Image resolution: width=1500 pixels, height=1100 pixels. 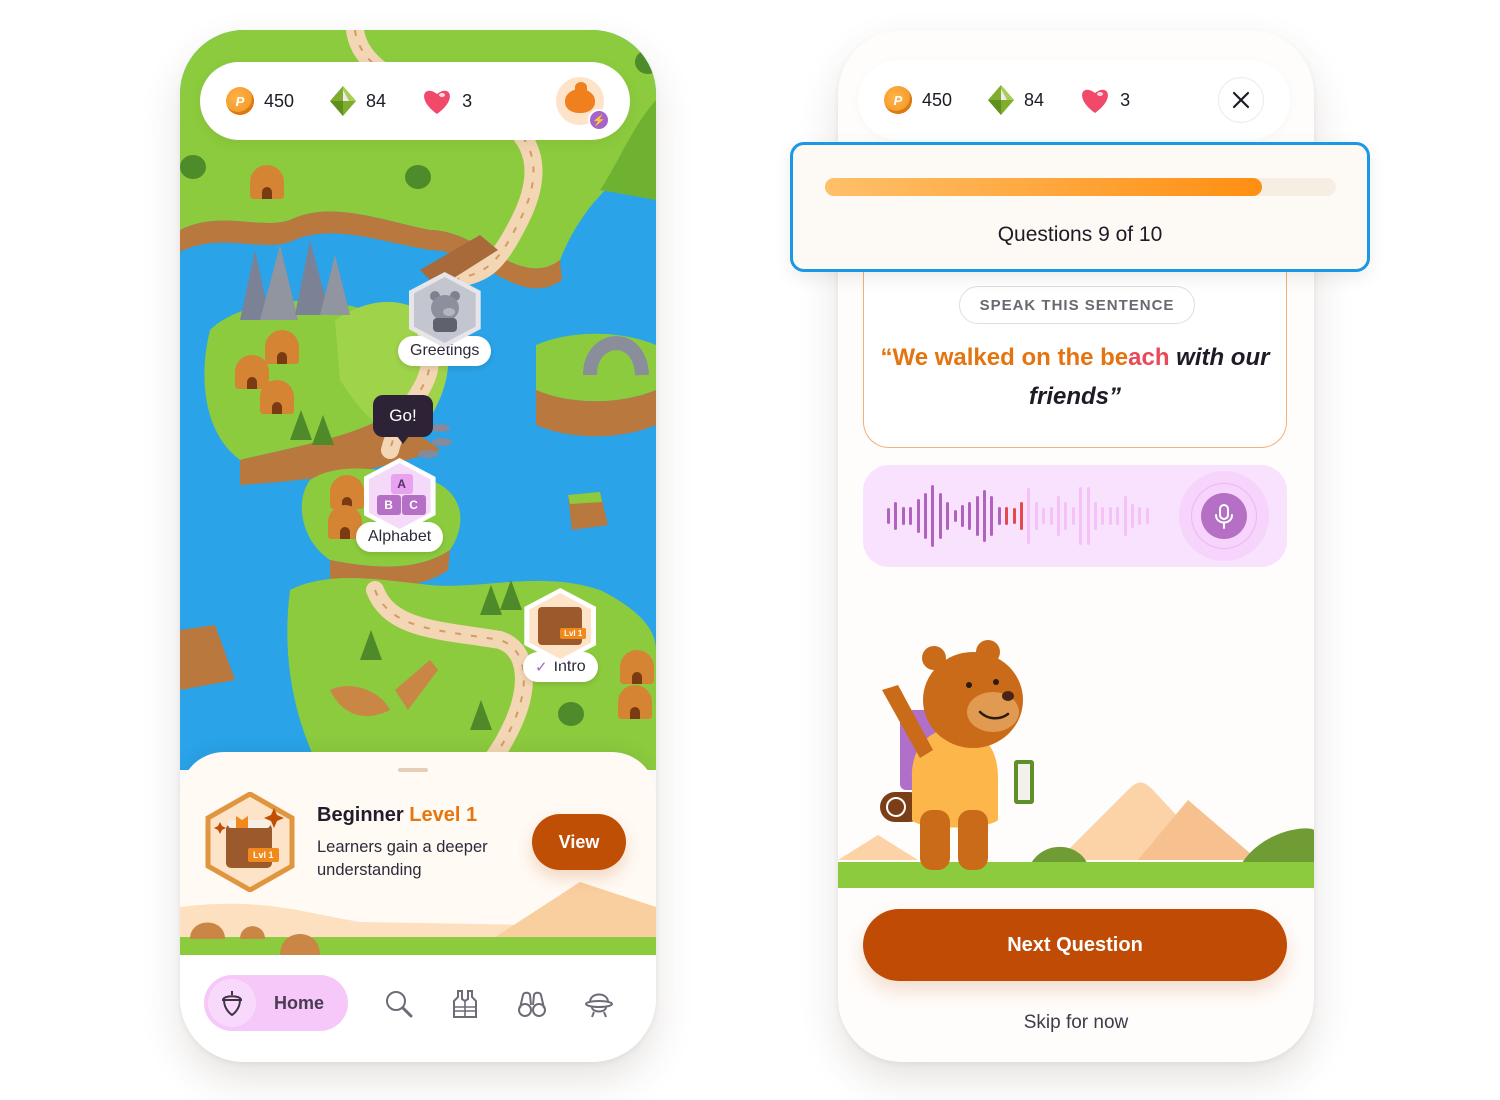 What do you see at coordinates (260, 101) in the screenshot?
I see `coins-counter: P 450` at bounding box center [260, 101].